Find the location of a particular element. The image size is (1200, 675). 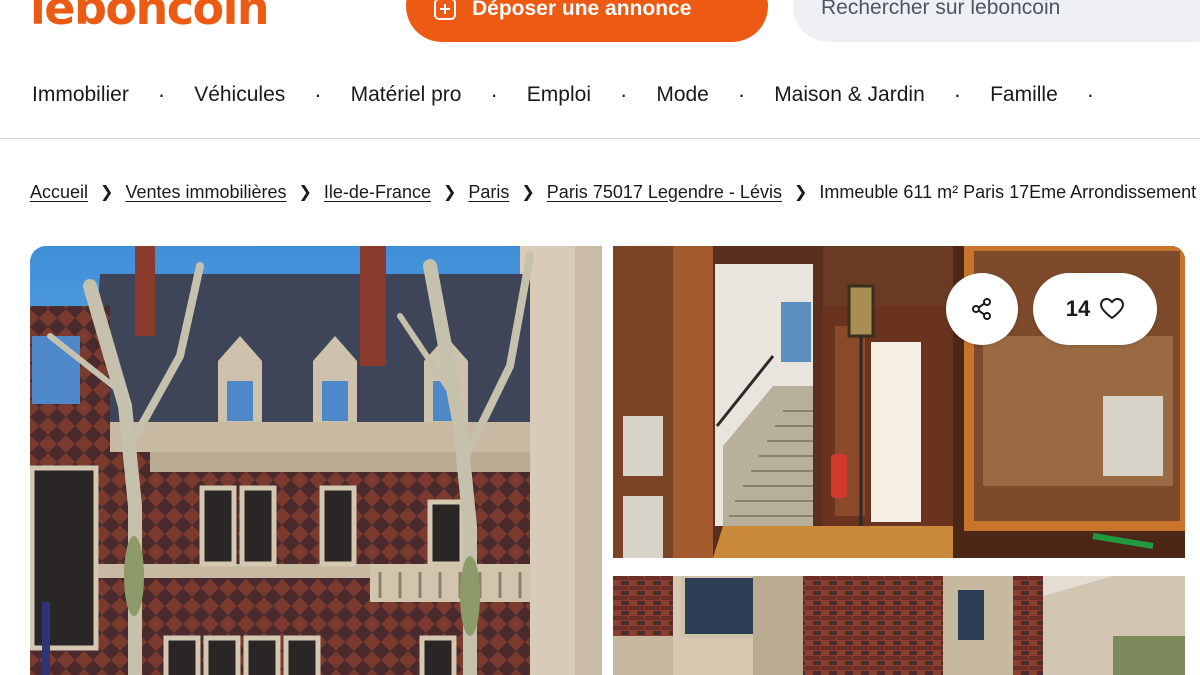

exterior-listing-photo is located at coordinates (899, 625).